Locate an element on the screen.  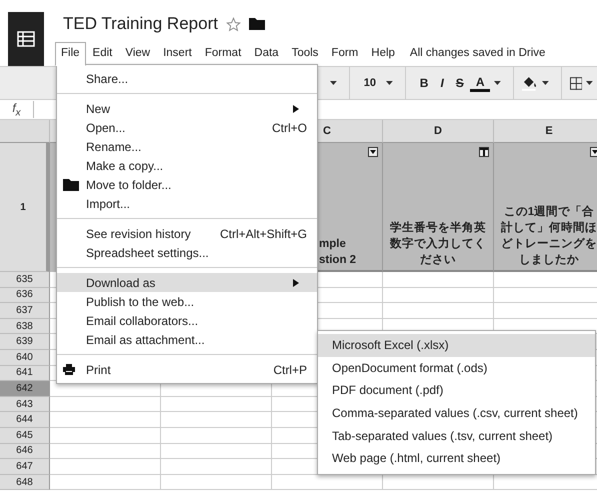
save-status: All changes saved in Drive is located at coordinates (478, 54).